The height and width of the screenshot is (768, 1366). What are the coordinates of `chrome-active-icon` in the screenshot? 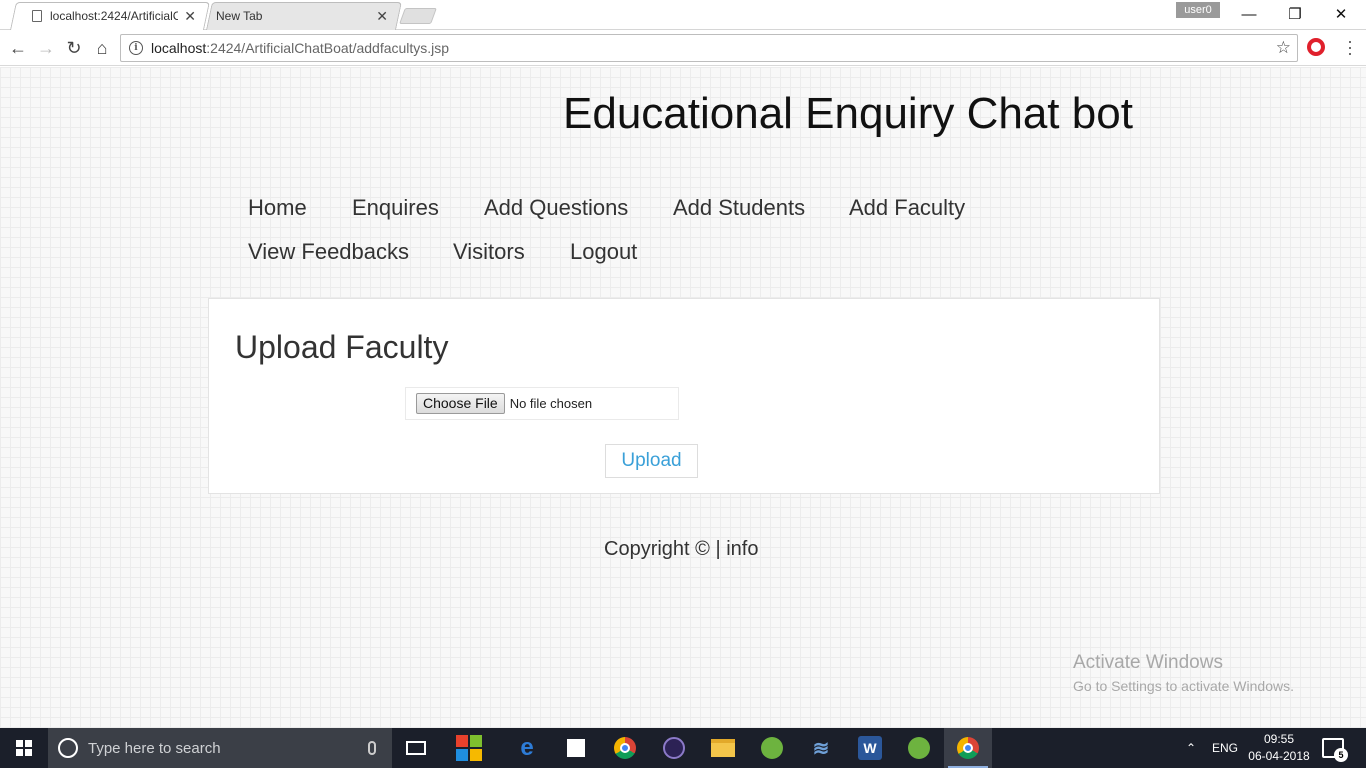 It's located at (968, 748).